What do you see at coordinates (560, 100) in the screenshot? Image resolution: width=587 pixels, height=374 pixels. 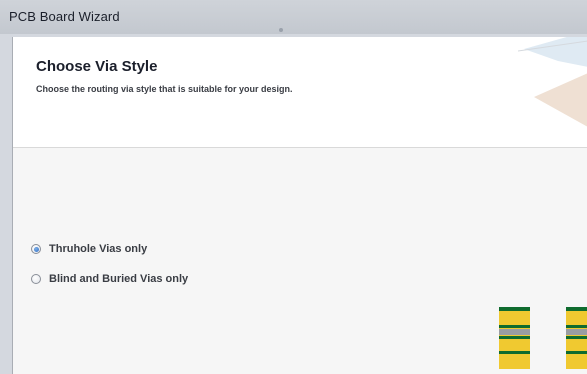 I see `header-decoration-tan-panel` at bounding box center [560, 100].